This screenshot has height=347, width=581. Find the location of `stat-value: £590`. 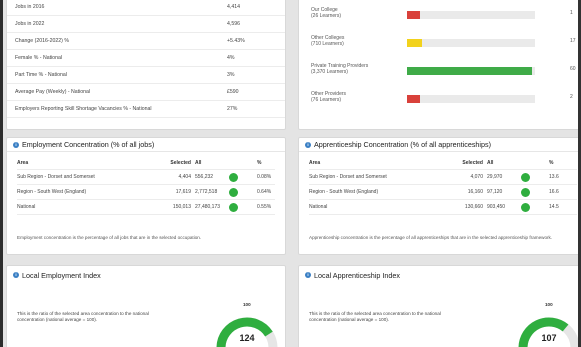

stat-value: £590 is located at coordinates (233, 92).